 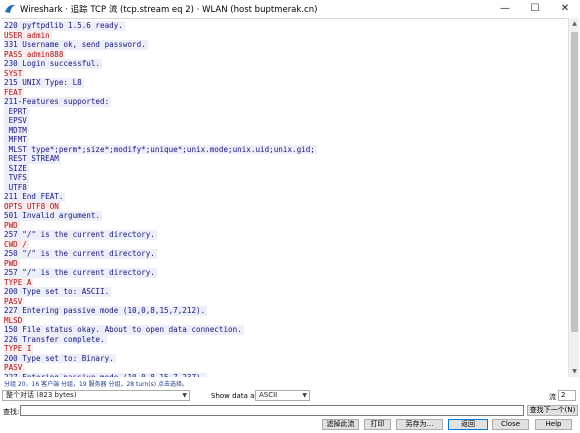 What do you see at coordinates (284, 73) in the screenshot?
I see `stream-line-row: SYST` at bounding box center [284, 73].